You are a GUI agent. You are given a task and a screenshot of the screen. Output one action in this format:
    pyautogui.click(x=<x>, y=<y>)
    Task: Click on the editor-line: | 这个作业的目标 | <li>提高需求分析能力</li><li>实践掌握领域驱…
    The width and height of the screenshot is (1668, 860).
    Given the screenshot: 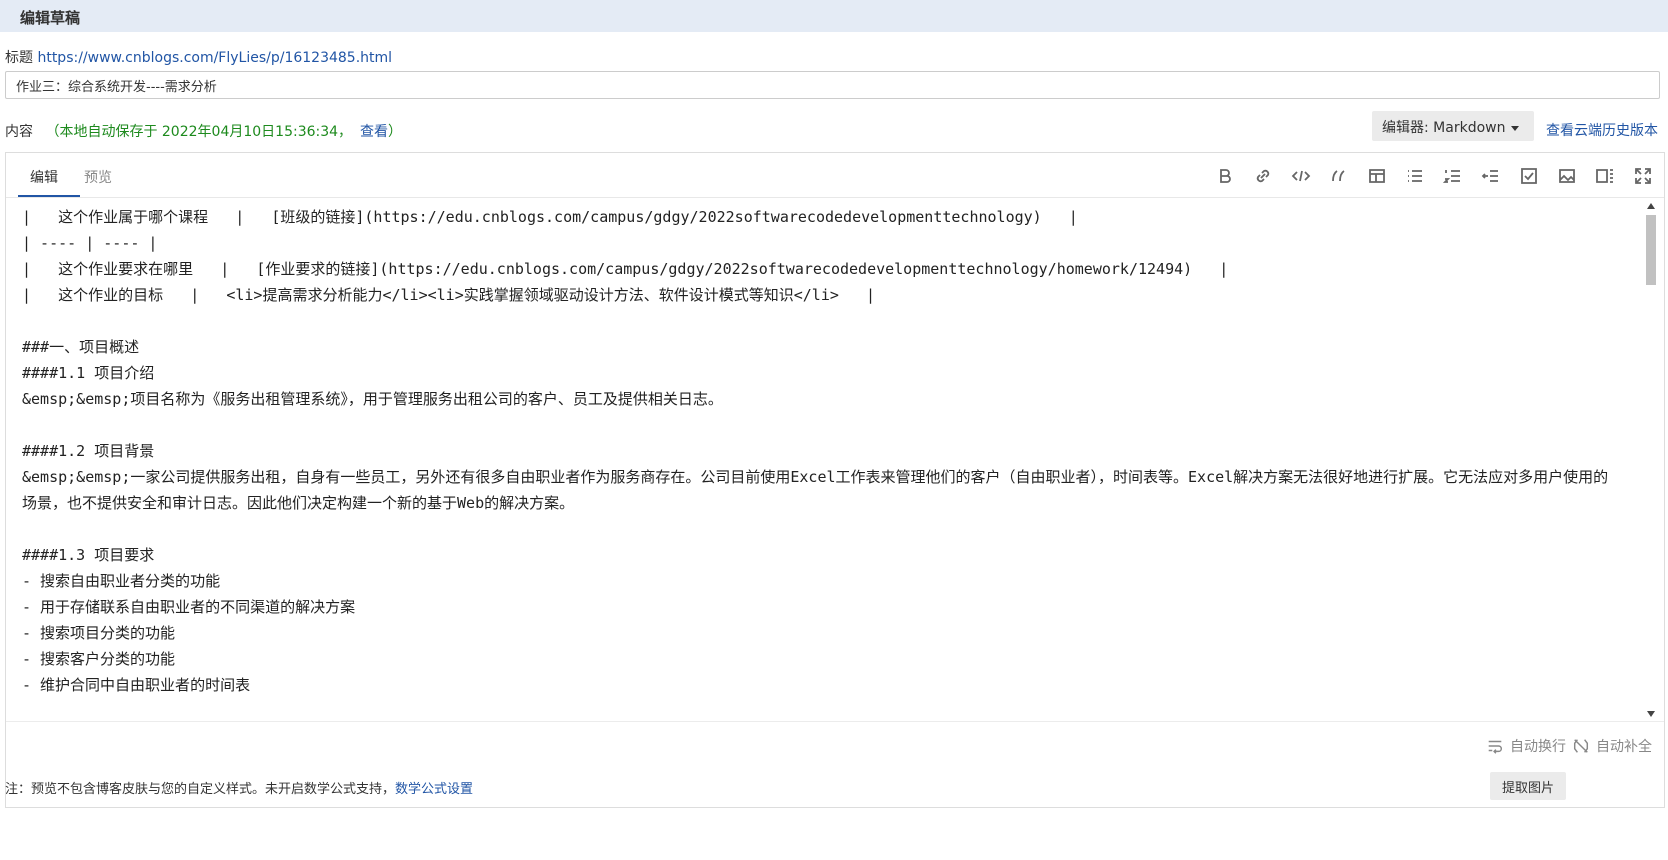 What is the action you would take?
    pyautogui.click(x=449, y=295)
    